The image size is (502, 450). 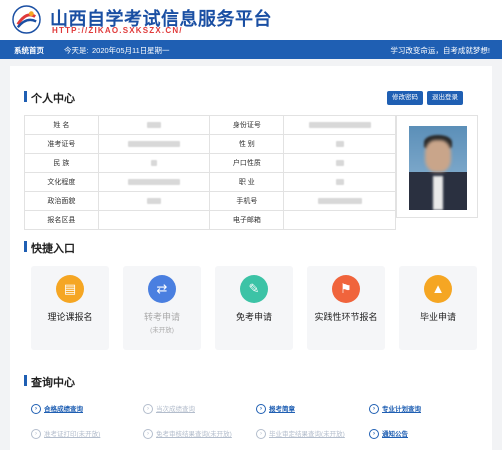 I want to click on field-label: 报名区县, so click(x=61, y=220).